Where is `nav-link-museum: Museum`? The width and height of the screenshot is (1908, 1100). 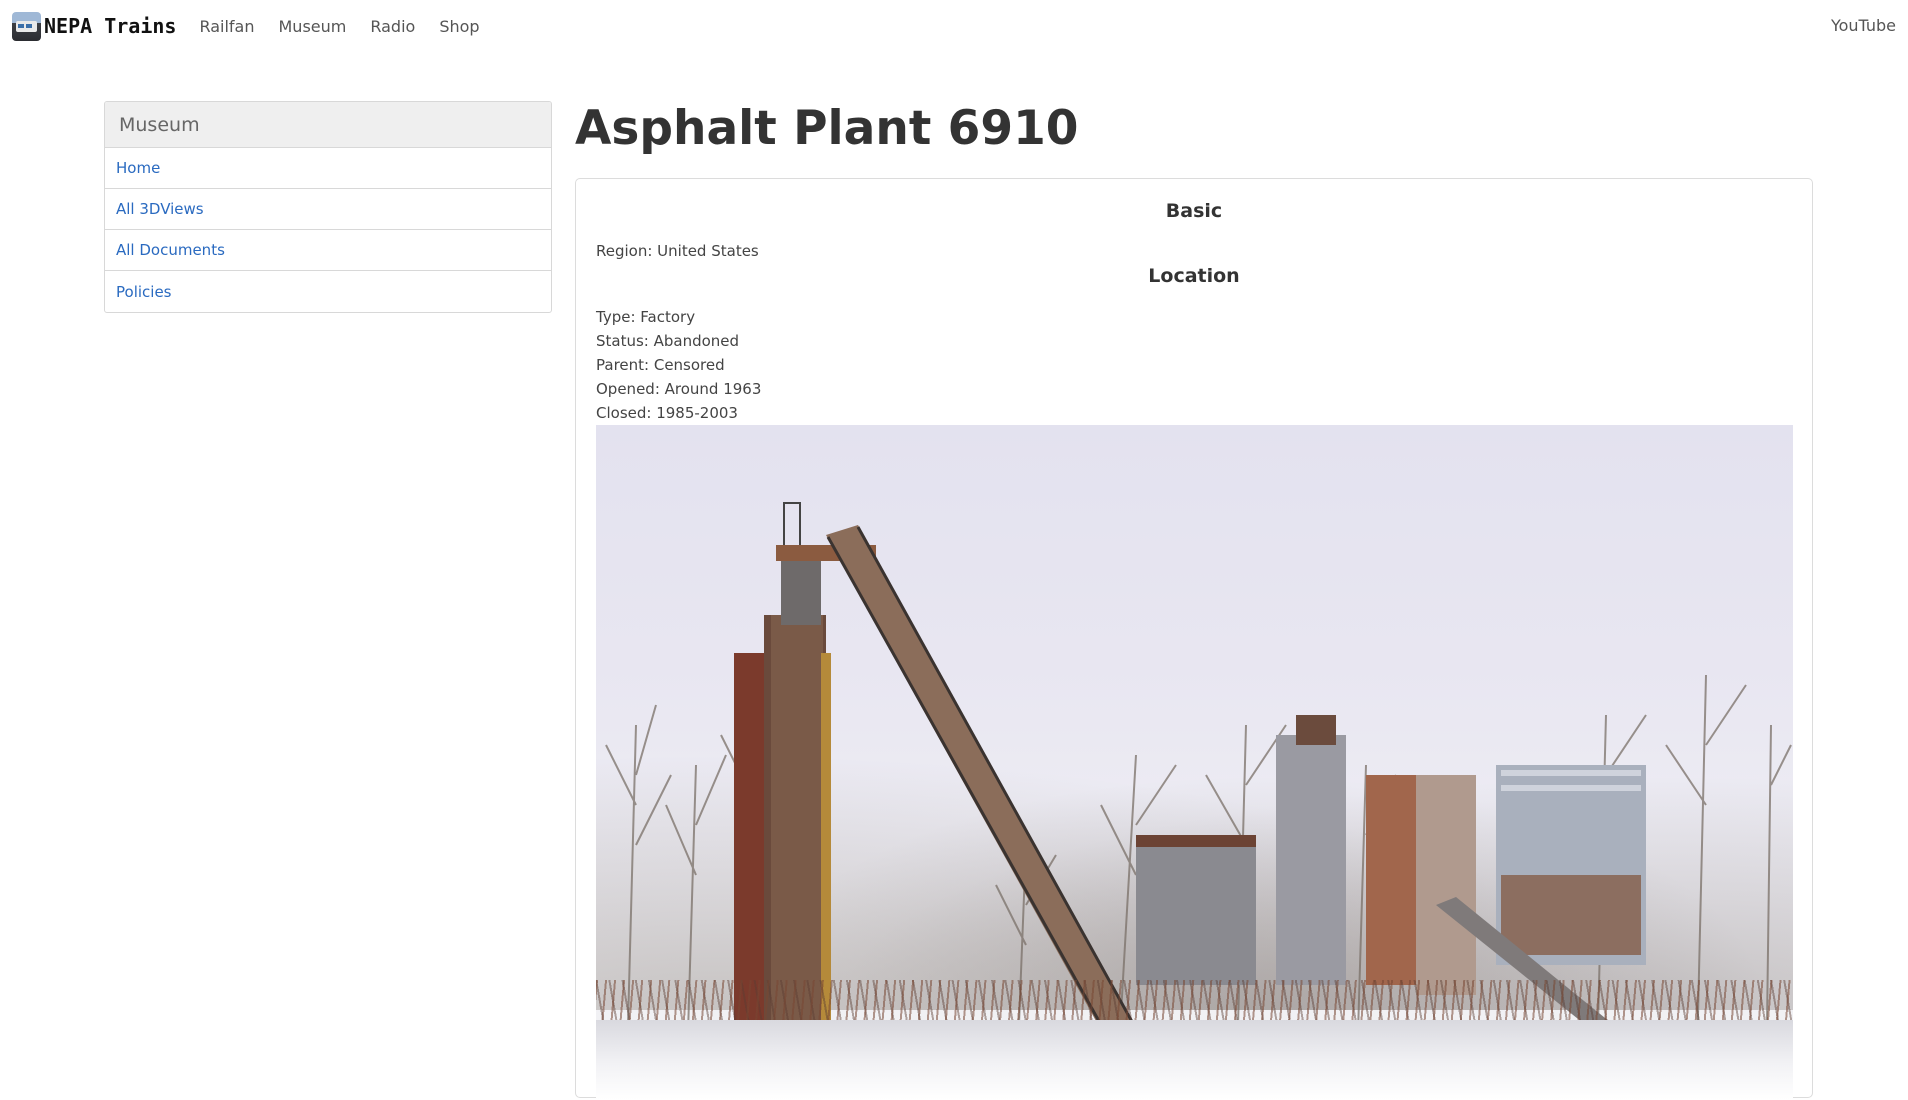 nav-link-museum: Museum is located at coordinates (313, 26).